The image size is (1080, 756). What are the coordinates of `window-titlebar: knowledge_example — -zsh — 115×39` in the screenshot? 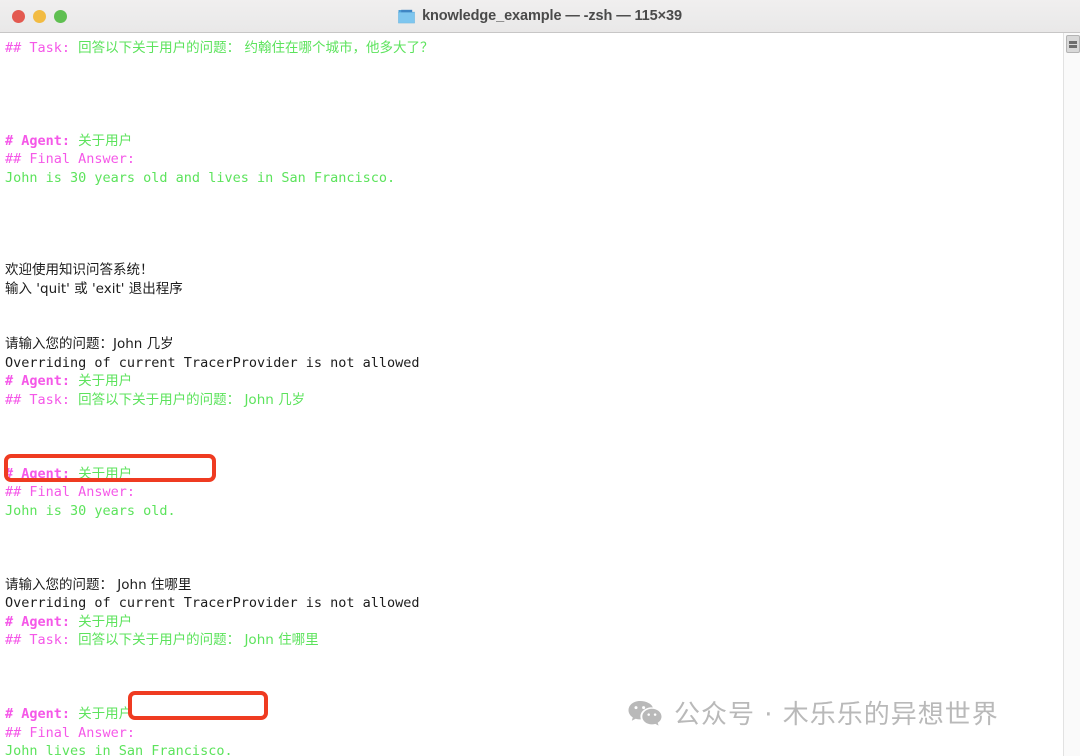 It's located at (540, 16).